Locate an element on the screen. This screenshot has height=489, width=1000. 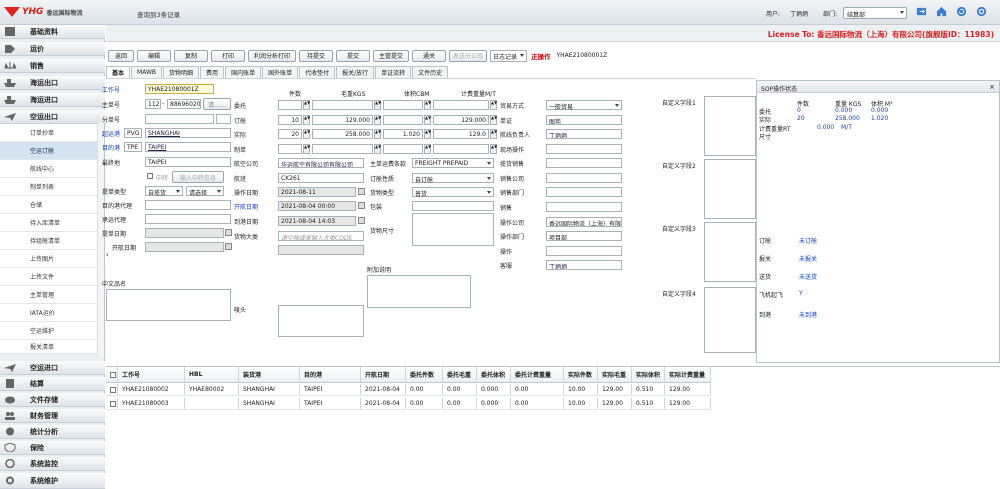
operator-input is located at coordinates (584, 251).